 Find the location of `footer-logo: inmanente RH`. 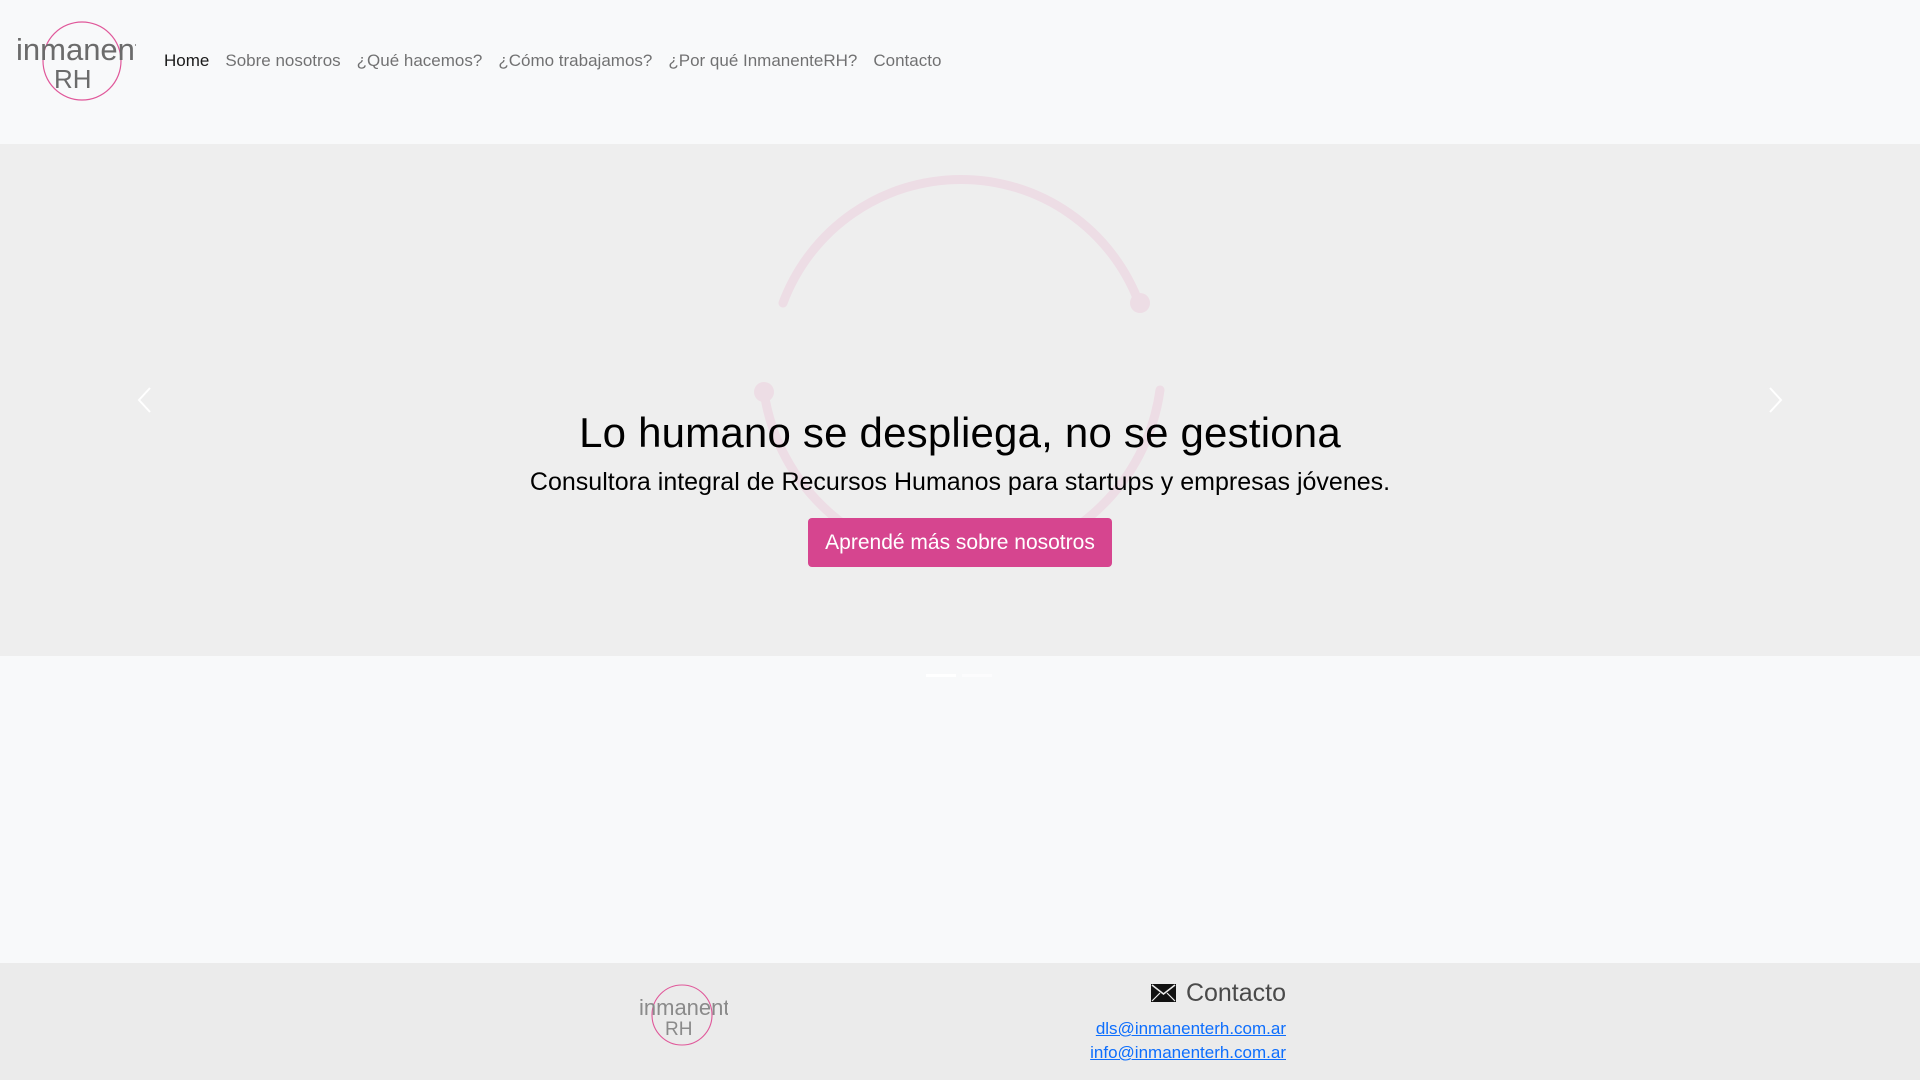

footer-logo: inmanente RH is located at coordinates (689, 1015).